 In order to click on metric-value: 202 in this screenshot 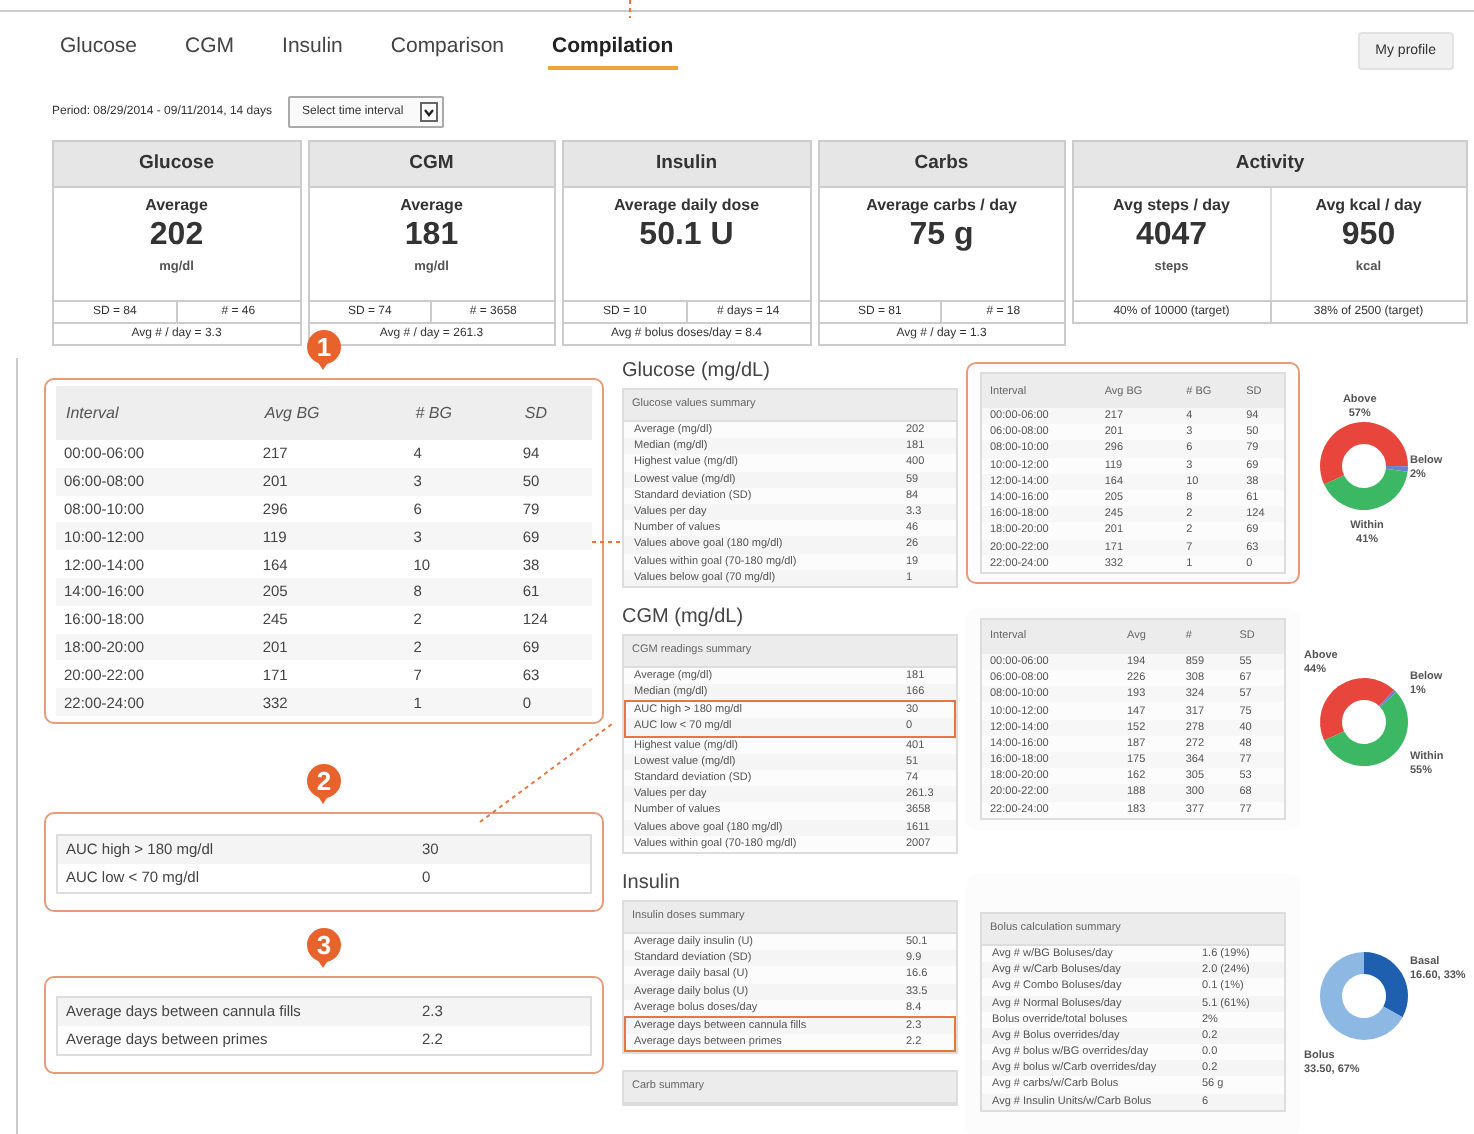, I will do `click(176, 236)`.